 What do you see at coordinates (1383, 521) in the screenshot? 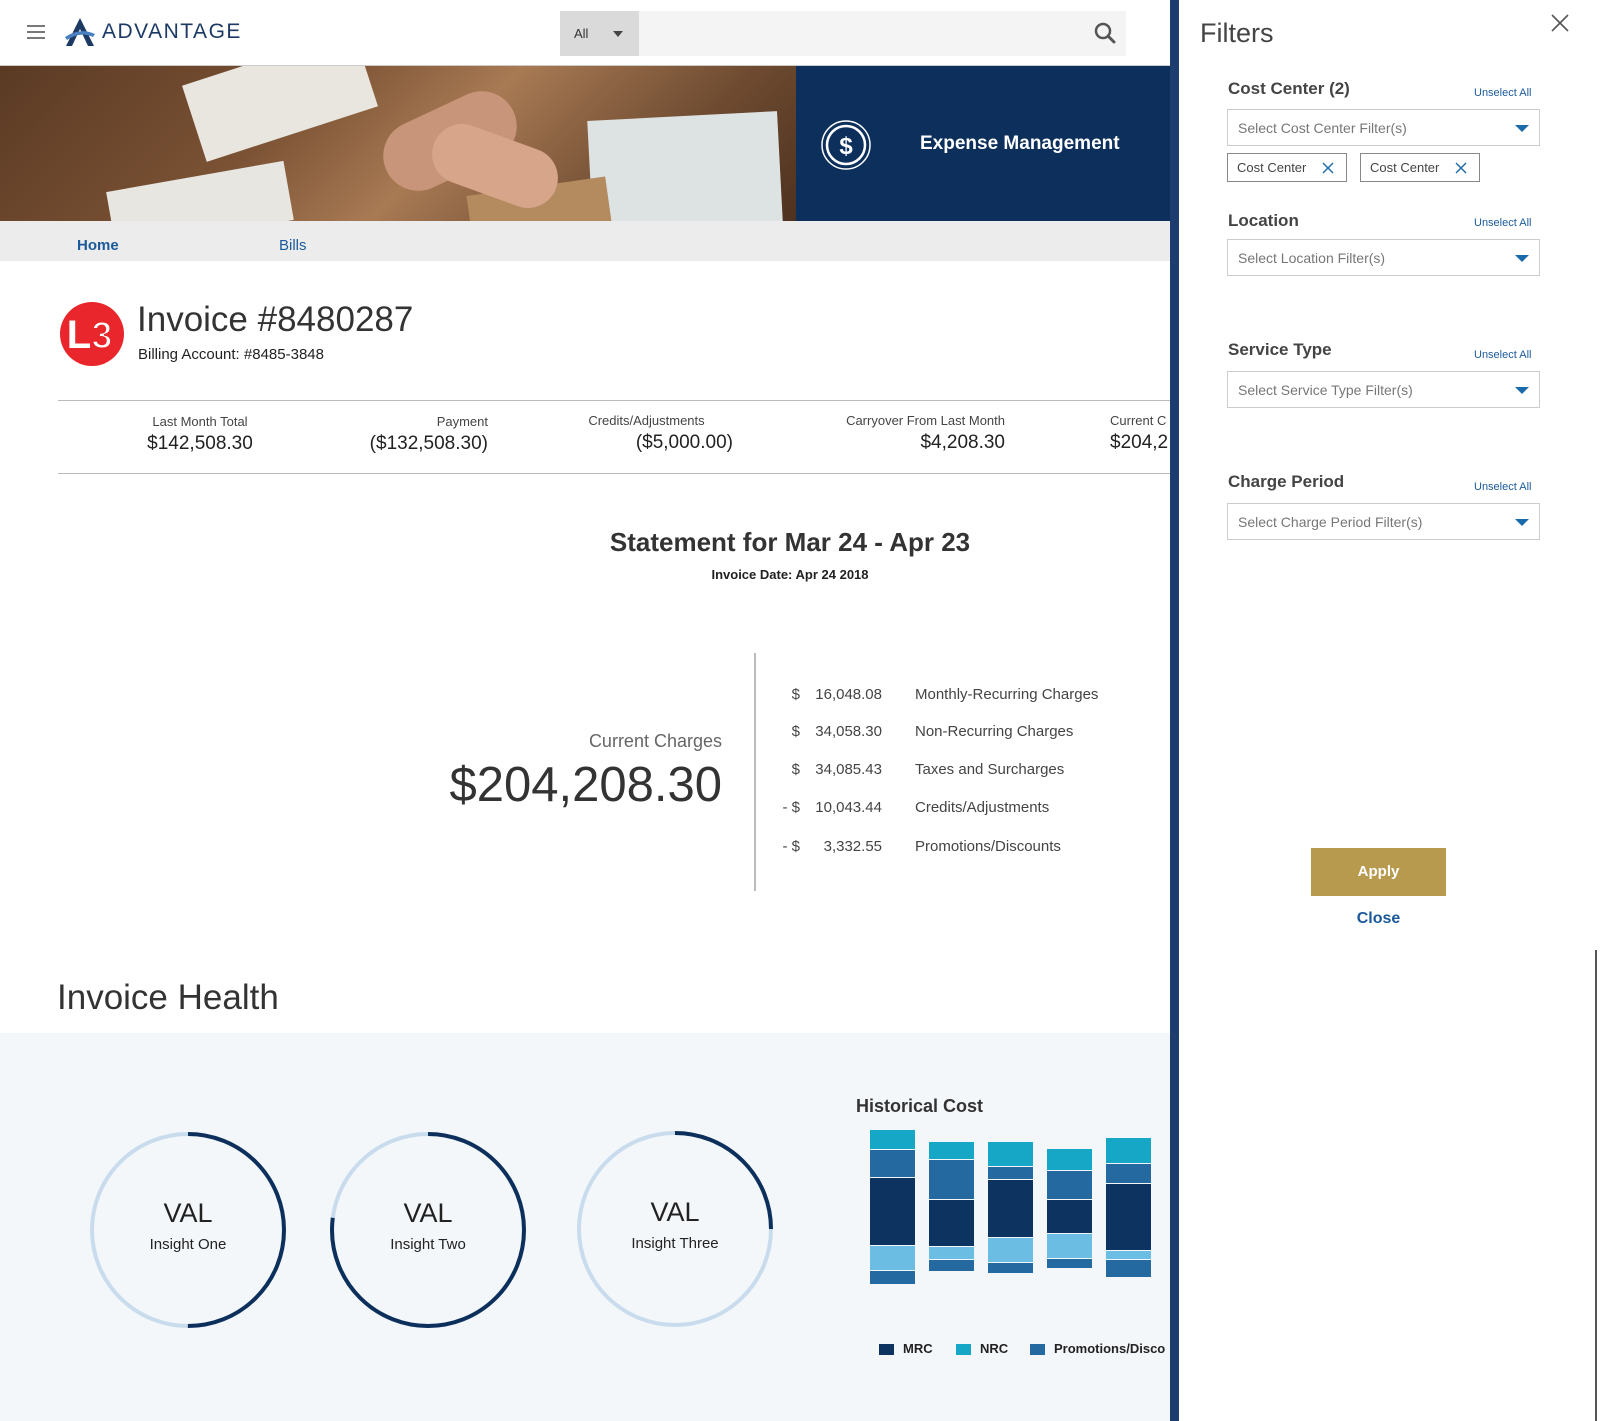
I see `charge-period-select: Select Charge Period Filter(s)` at bounding box center [1383, 521].